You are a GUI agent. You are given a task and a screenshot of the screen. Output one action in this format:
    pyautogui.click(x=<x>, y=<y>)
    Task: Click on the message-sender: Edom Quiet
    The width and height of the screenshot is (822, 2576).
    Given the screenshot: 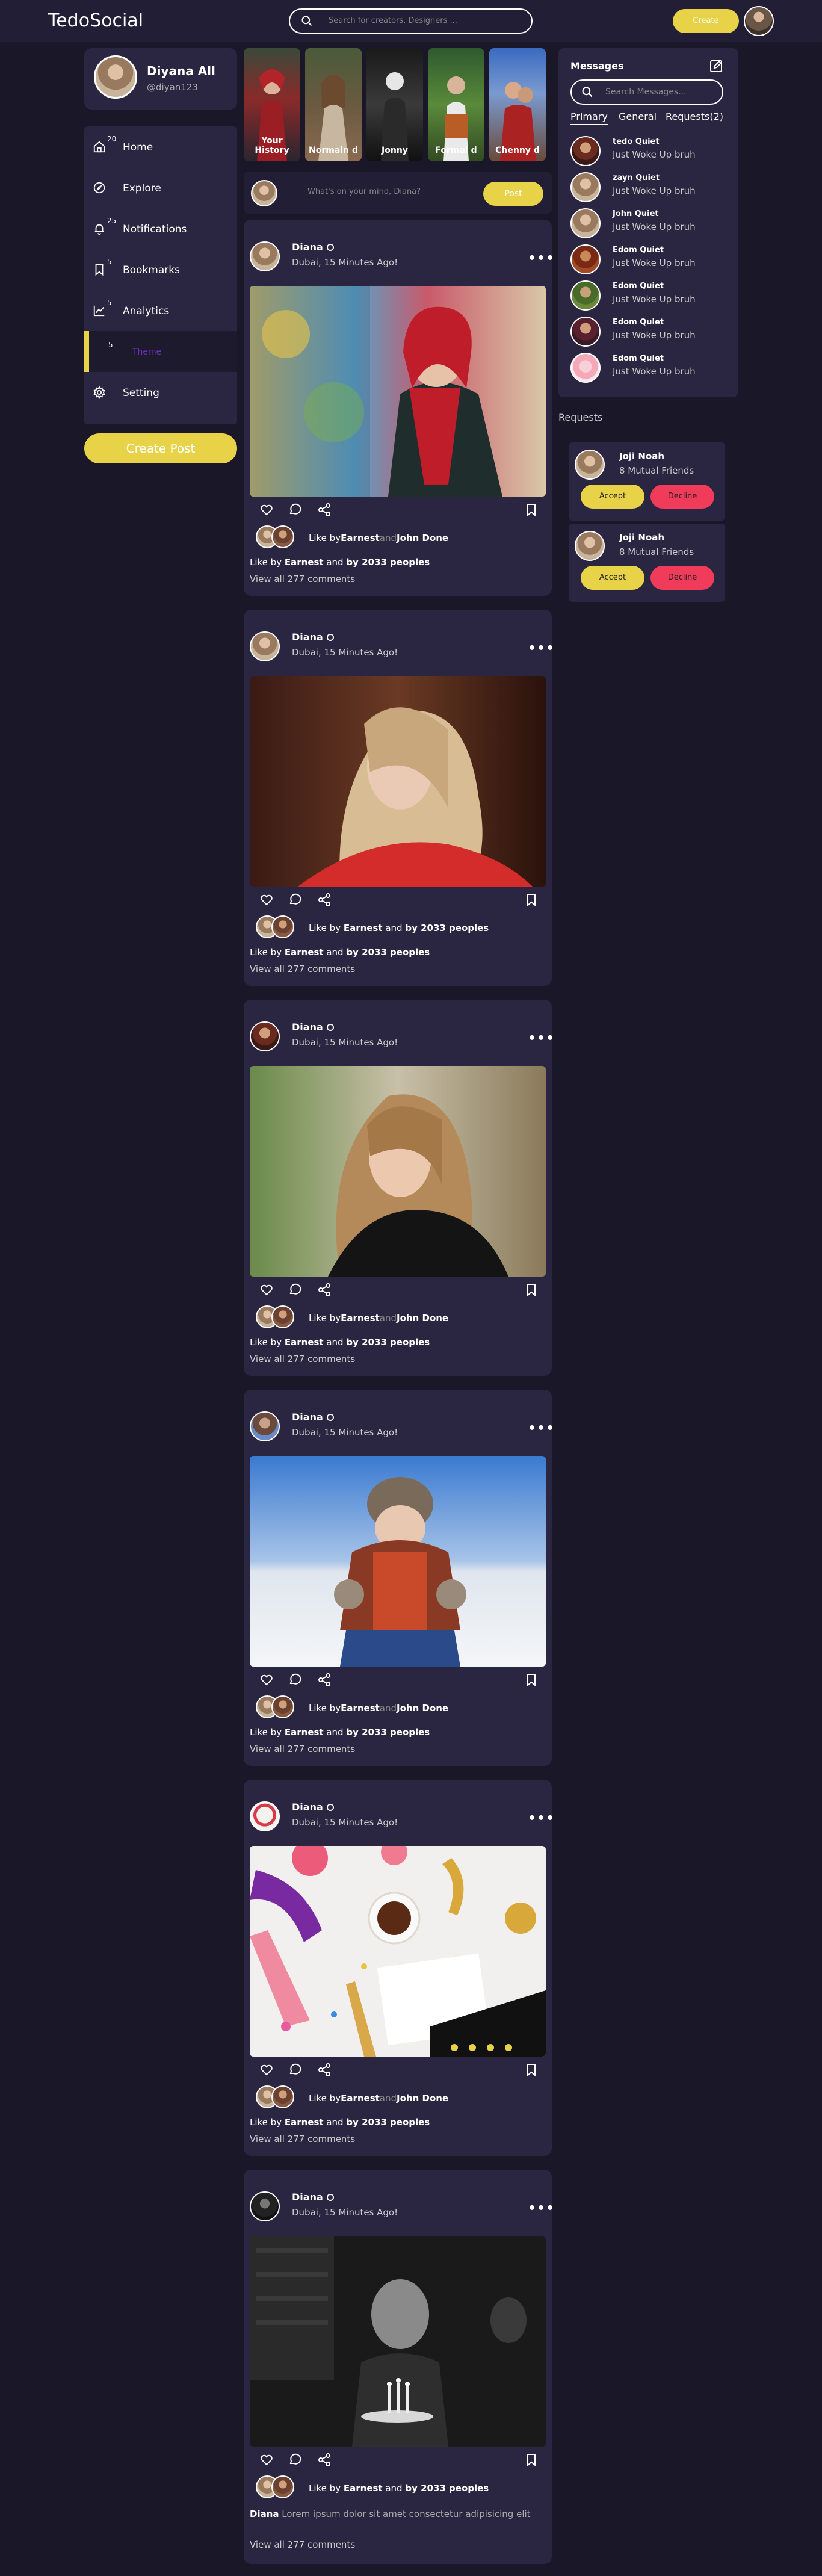 What is the action you would take?
    pyautogui.click(x=639, y=286)
    